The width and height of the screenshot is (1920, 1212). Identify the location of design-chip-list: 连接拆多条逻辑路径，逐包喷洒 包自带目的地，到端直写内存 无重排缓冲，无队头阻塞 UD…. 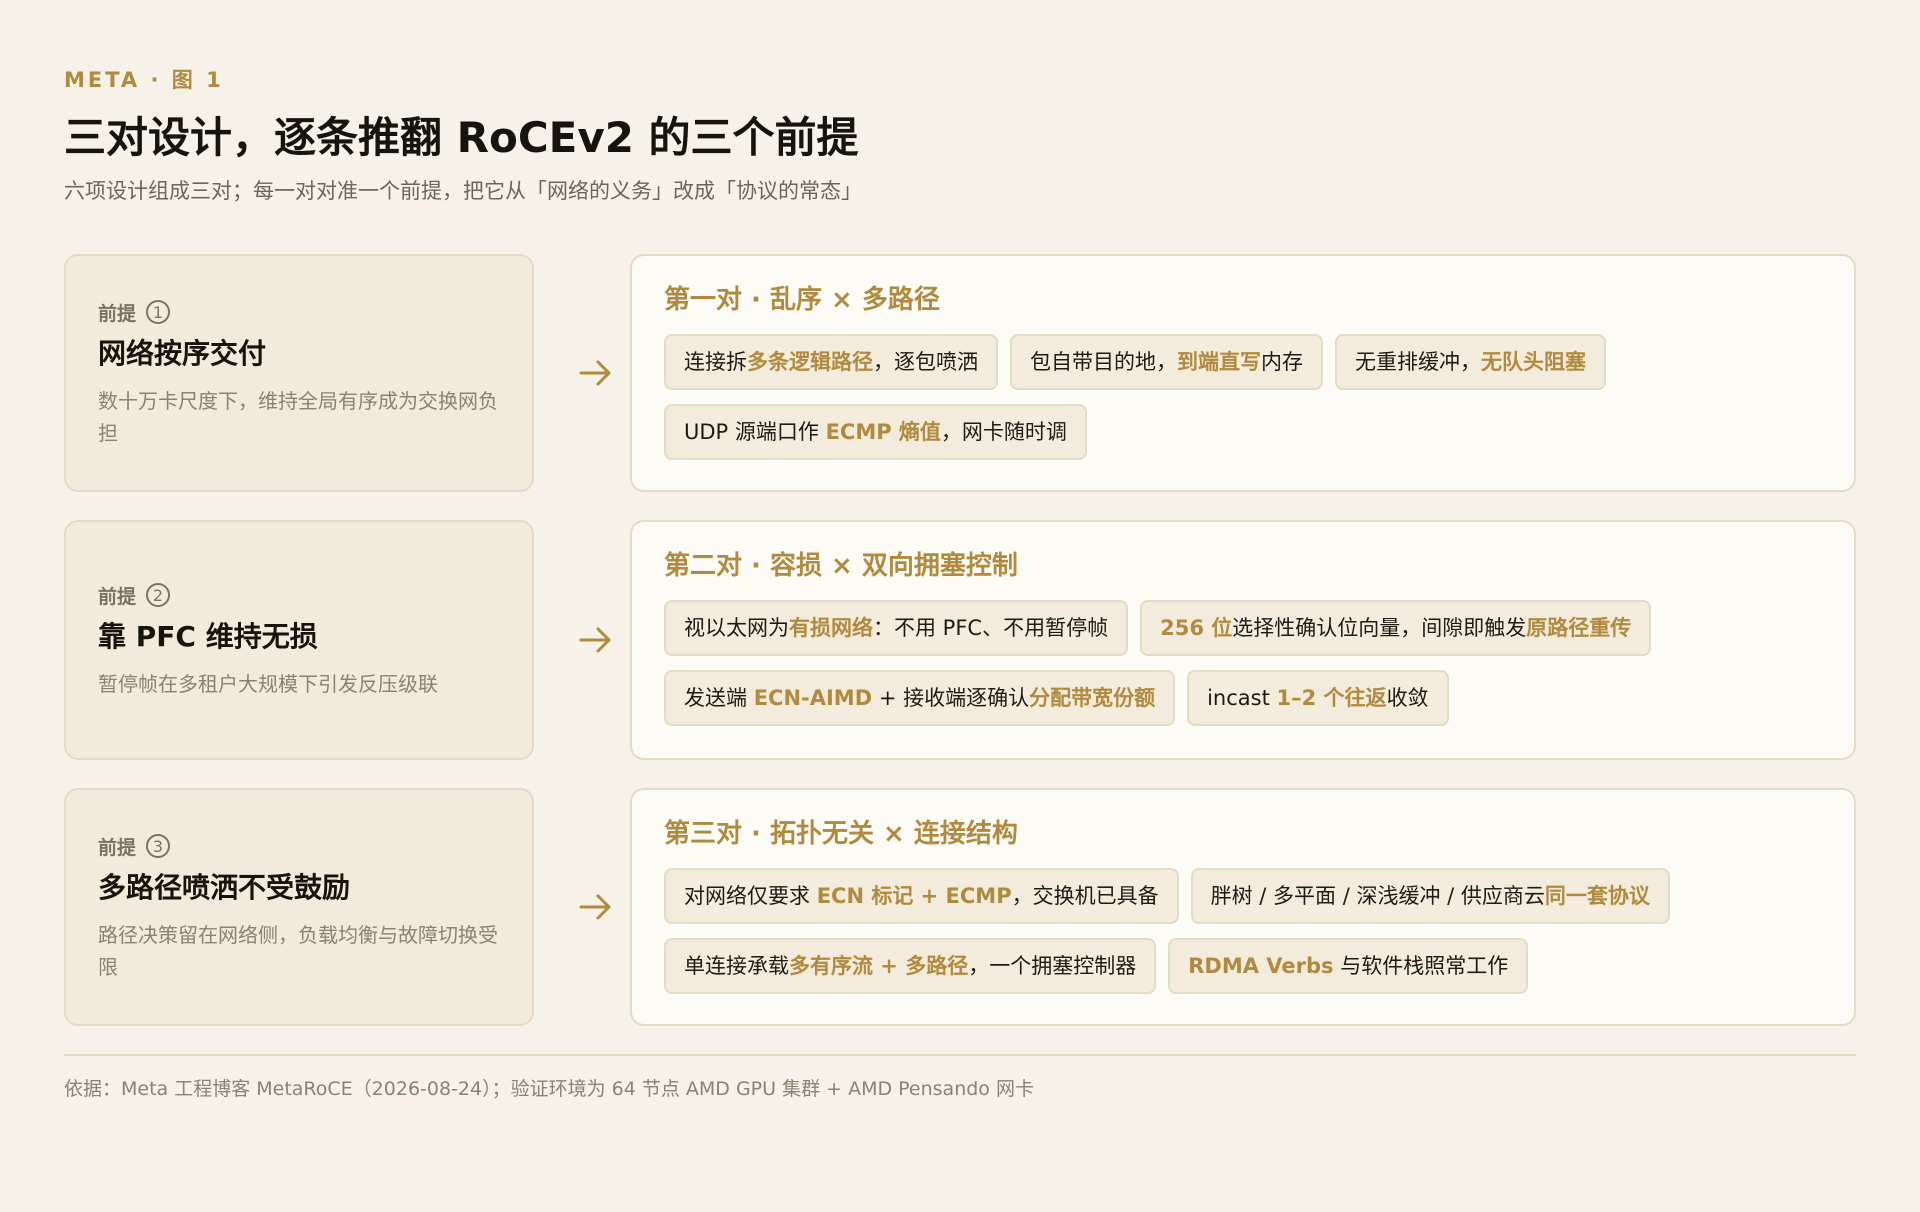
(1243, 397).